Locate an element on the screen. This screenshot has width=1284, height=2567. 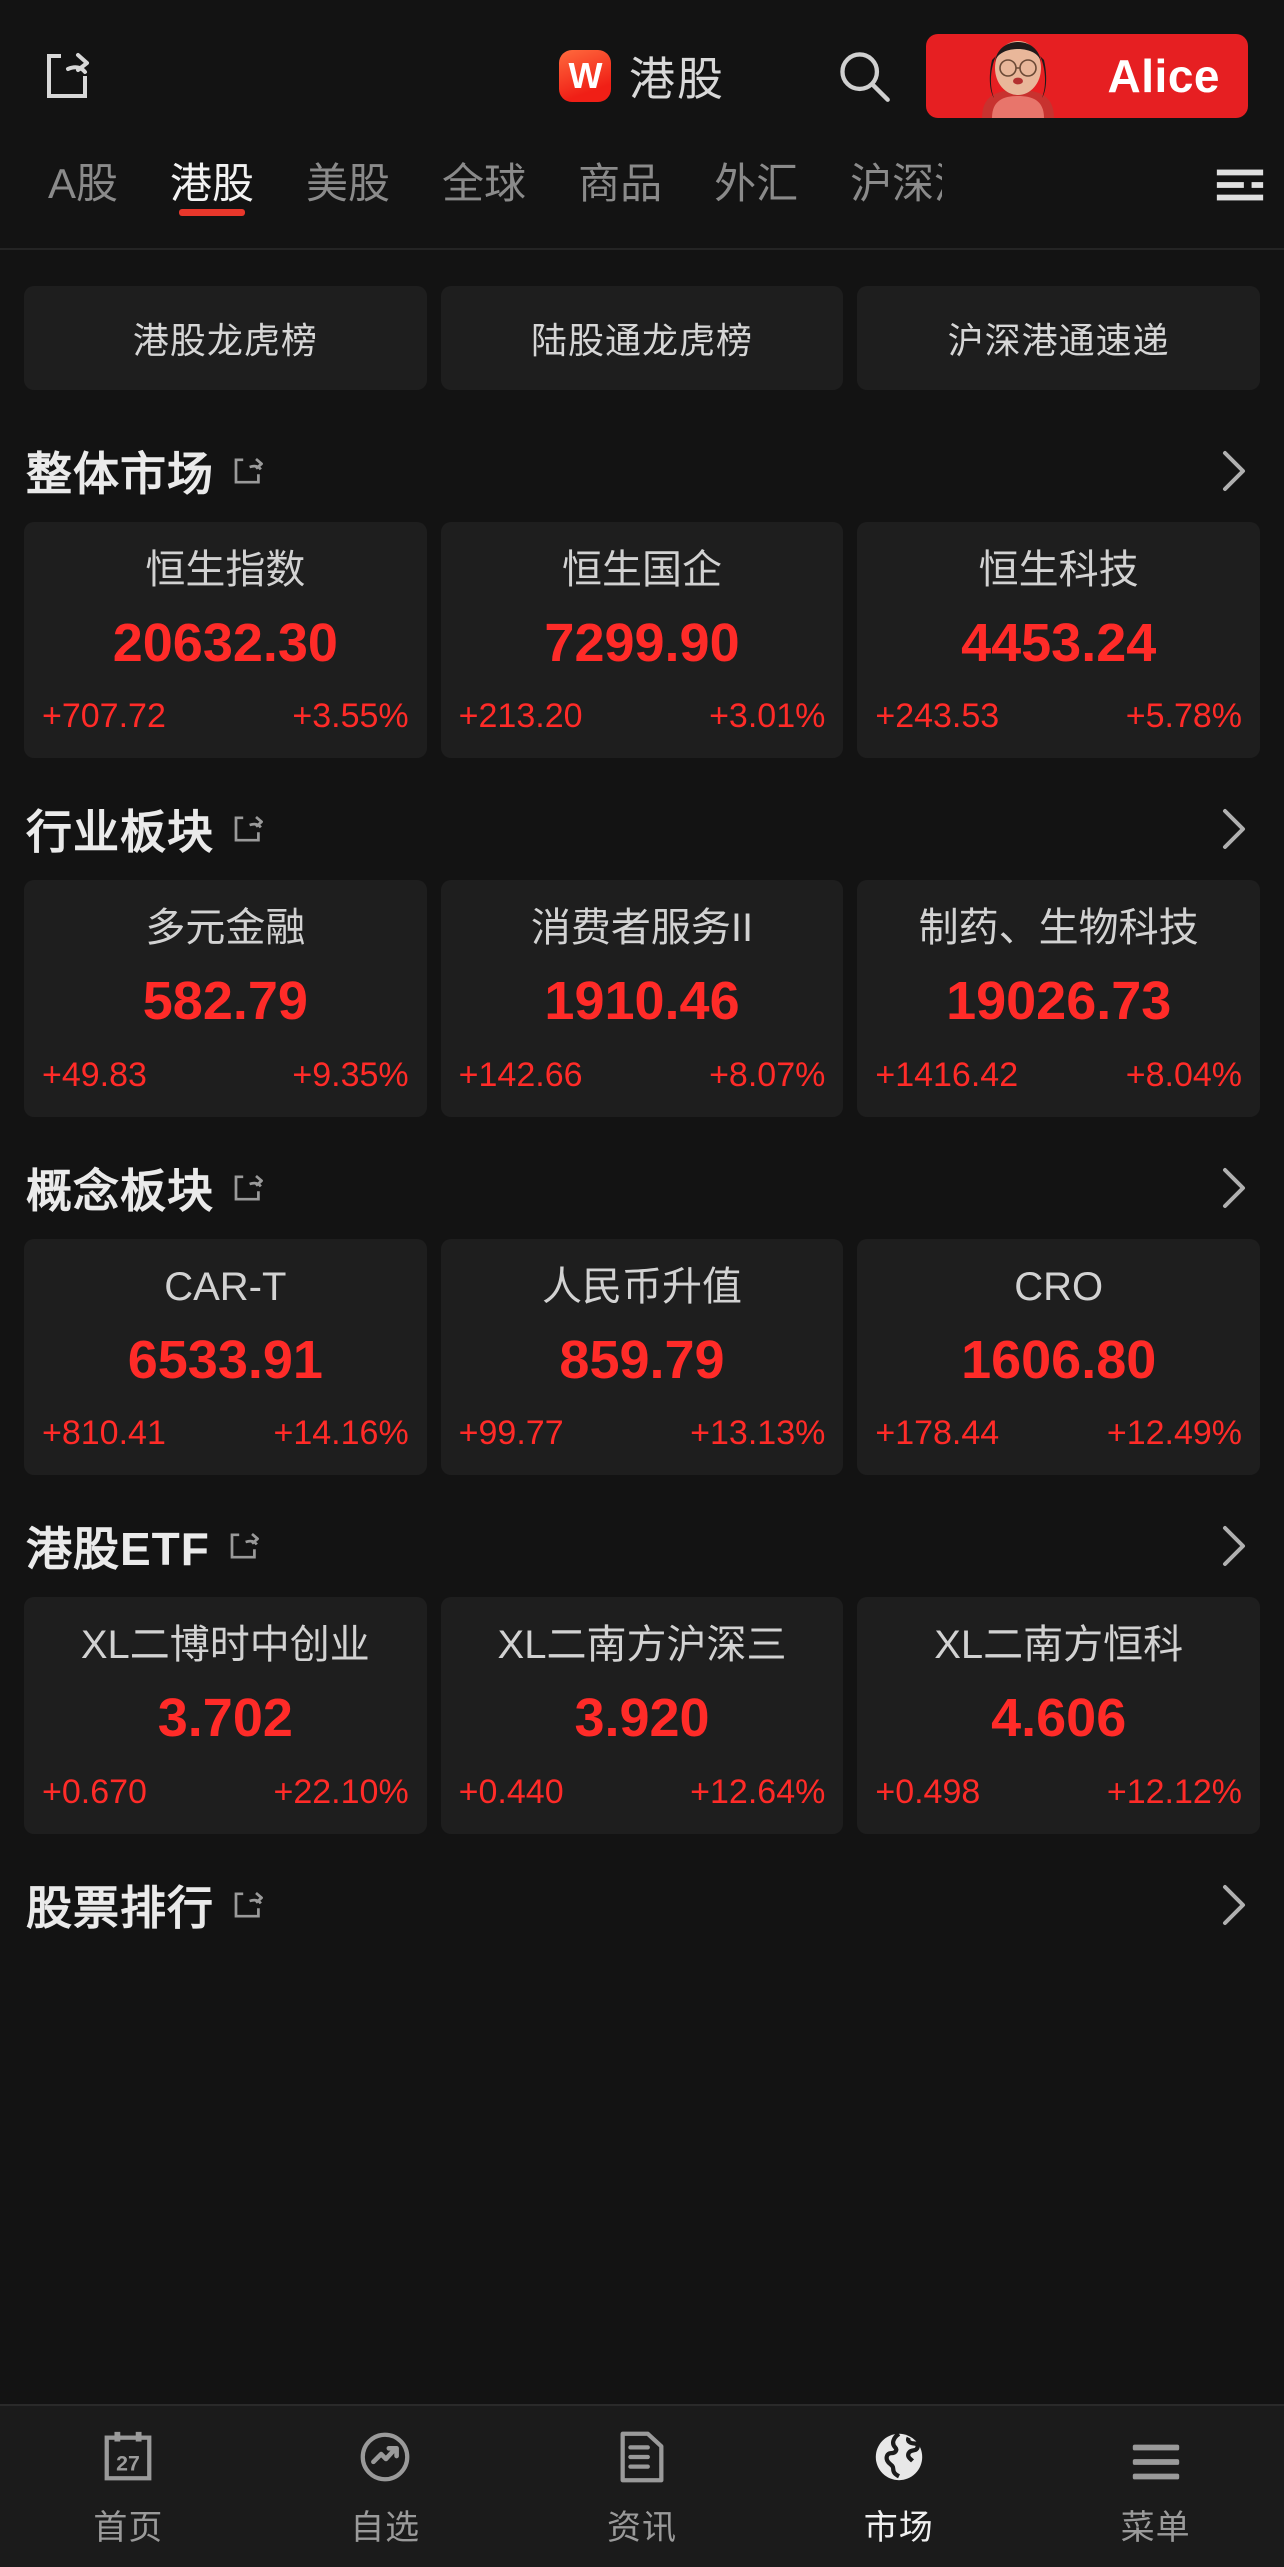
concept-card: CAR-T 6533.91 +810.41 +14.16% is located at coordinates (225, 1357).